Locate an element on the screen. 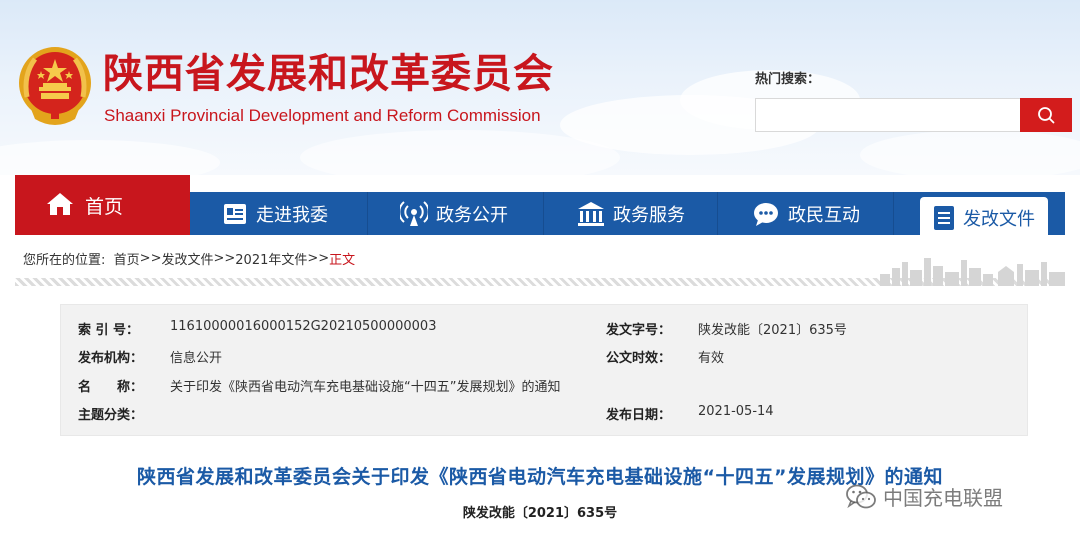 Image resolution: width=1080 pixels, height=547 pixels. search-button is located at coordinates (1046, 115).